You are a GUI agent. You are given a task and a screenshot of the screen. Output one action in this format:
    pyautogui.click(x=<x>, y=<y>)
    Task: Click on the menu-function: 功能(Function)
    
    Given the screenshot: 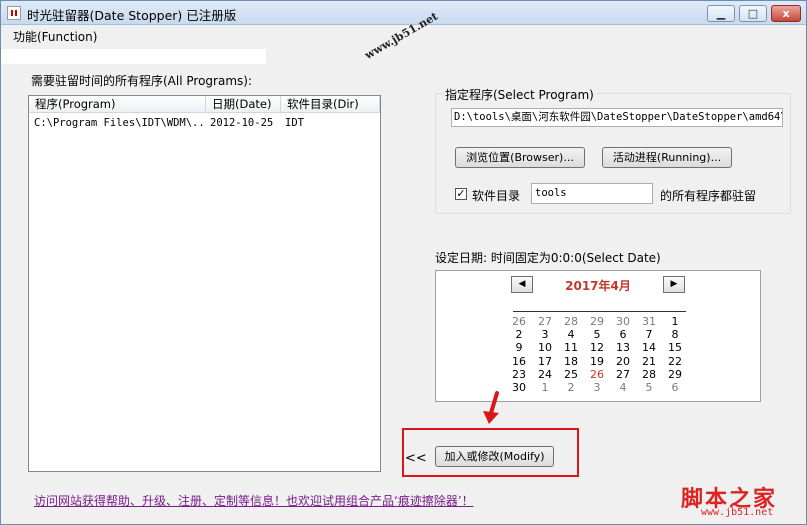 What is the action you would take?
    pyautogui.click(x=55, y=36)
    